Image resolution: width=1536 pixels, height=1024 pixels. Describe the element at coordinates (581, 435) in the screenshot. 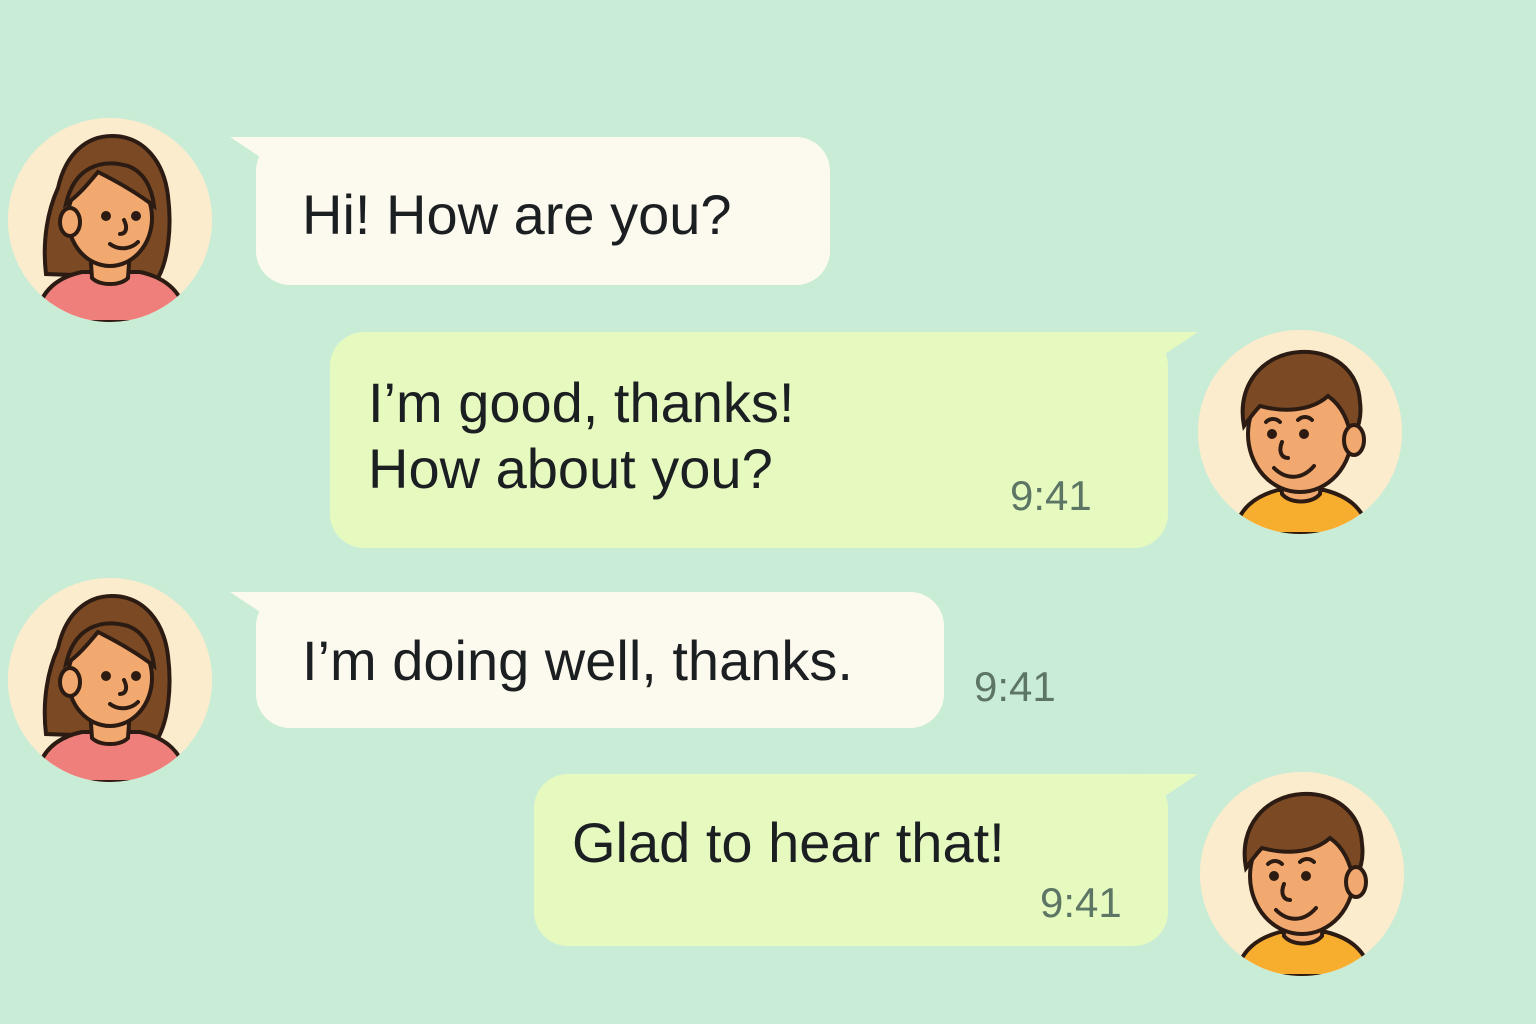

I see `message-text: I’m good, thanks! How about you?` at that location.